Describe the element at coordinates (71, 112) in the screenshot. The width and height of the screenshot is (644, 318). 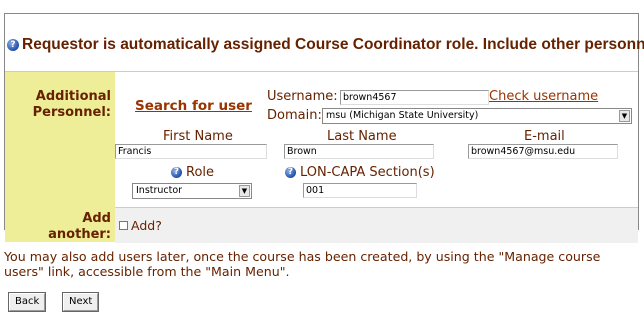
I see `label-line: Personnel:` at that location.